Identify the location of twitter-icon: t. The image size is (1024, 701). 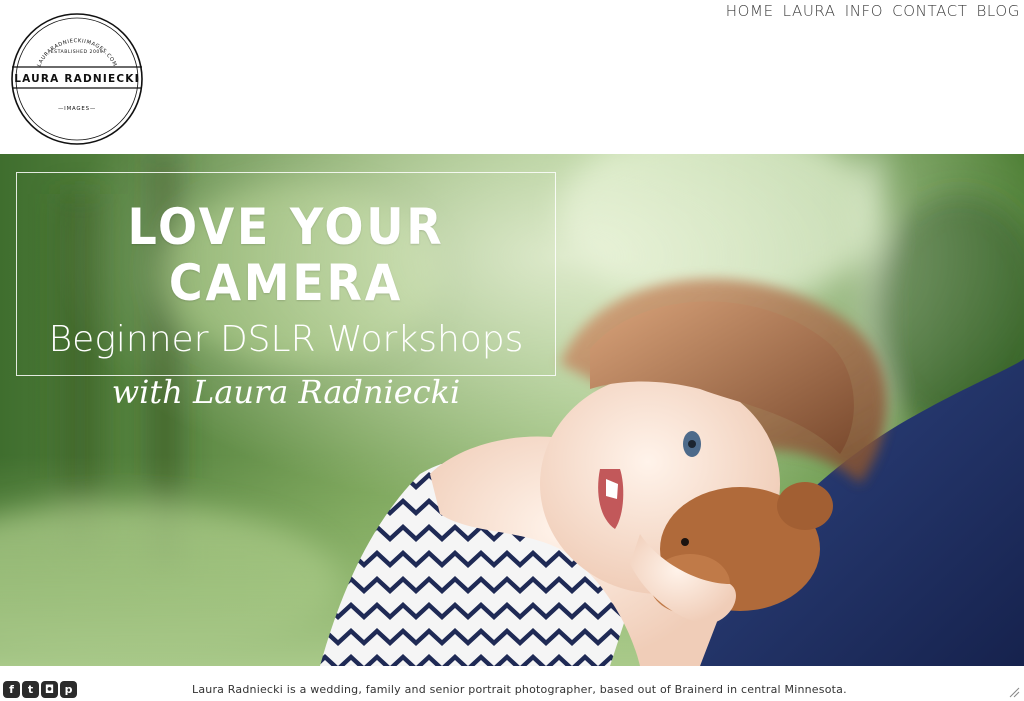
(30, 689).